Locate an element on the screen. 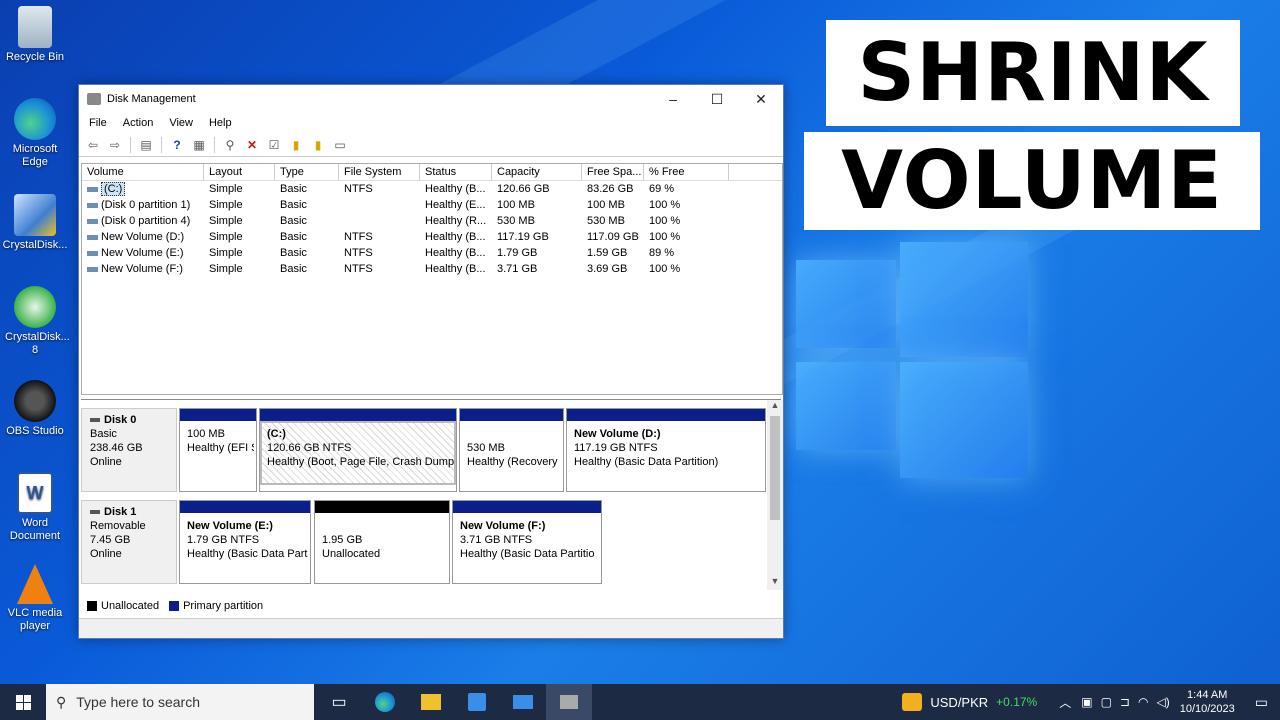 This screenshot has height=720, width=1280. title-bar: Disk Management – ☐ ✕ is located at coordinates (431, 99).